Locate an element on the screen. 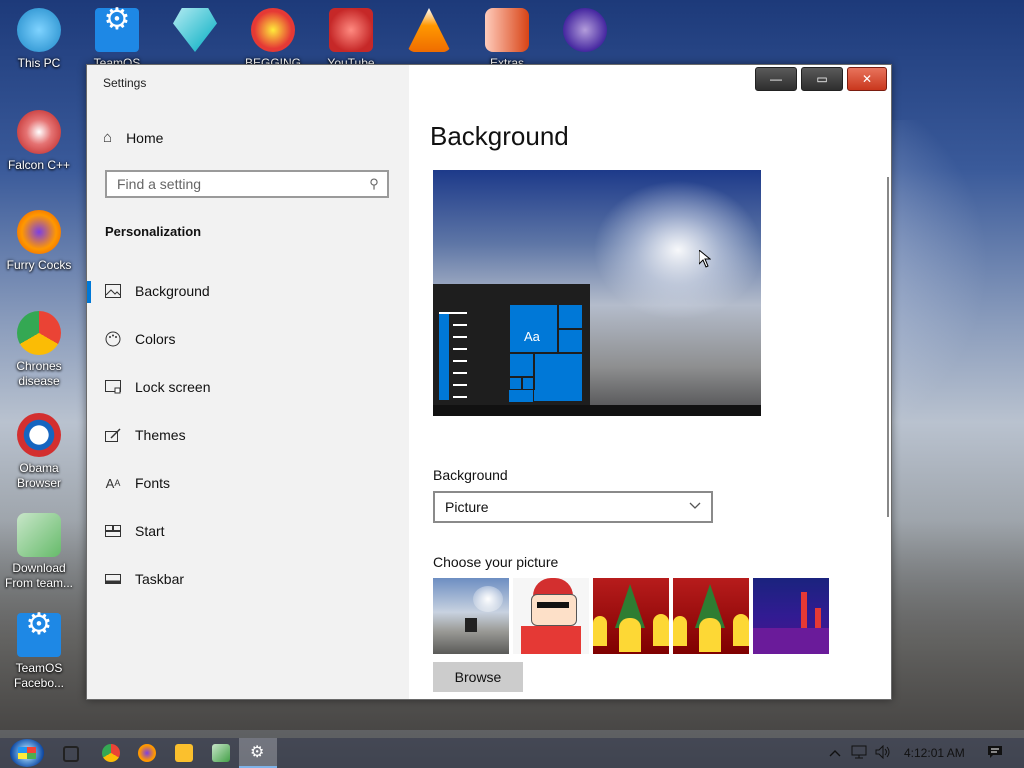  close-icon: ✕ is located at coordinates (867, 79).